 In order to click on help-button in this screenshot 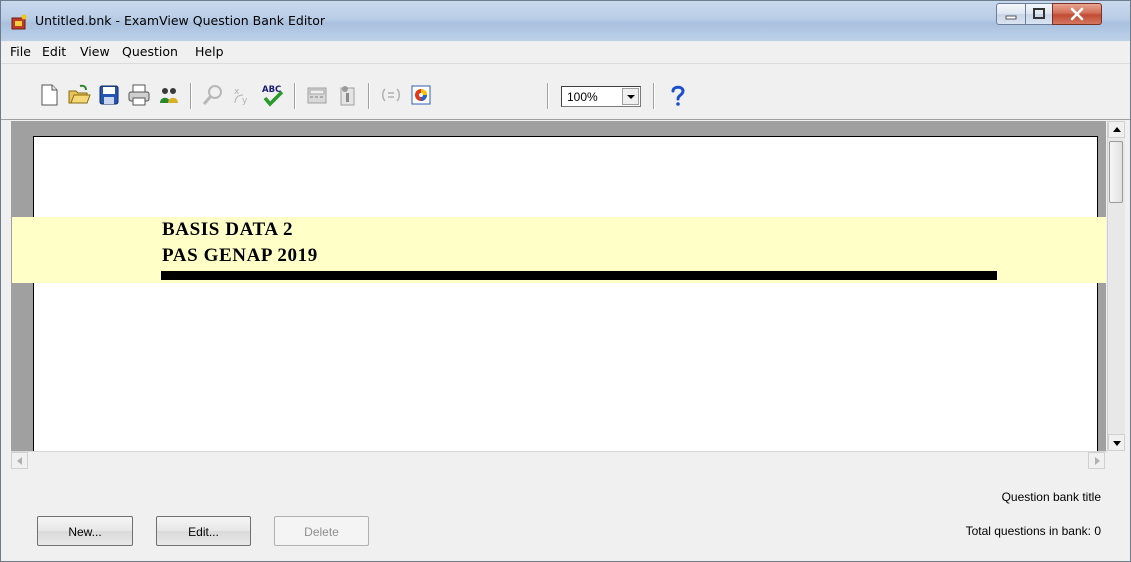, I will do `click(678, 95)`.